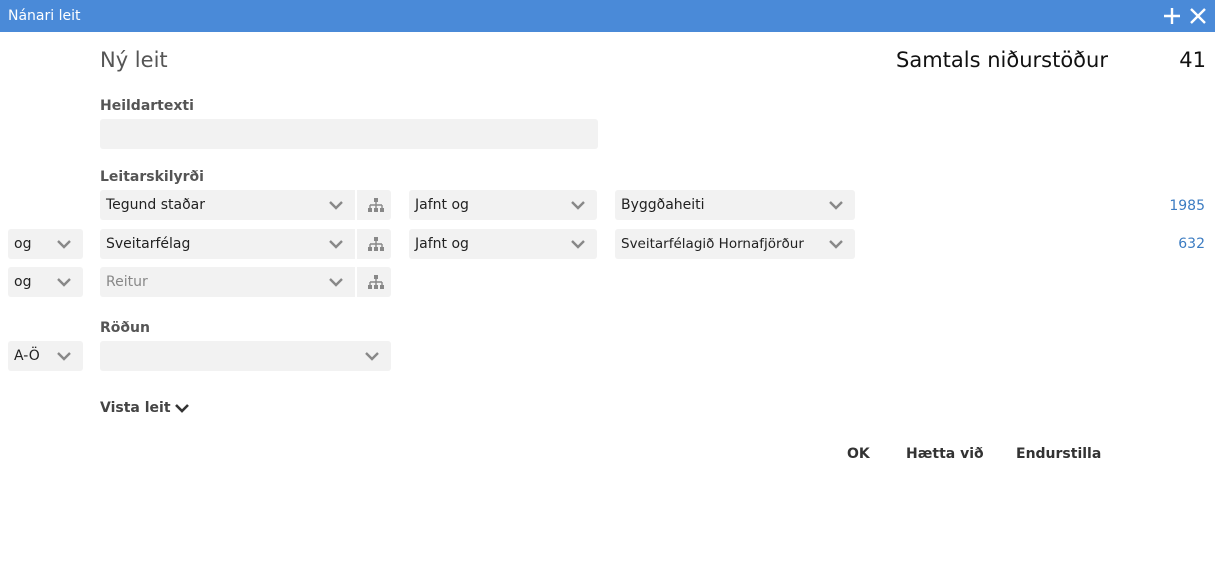 The image size is (1215, 566). Describe the element at coordinates (23, 244) in the screenshot. I see `condition-2-connector-value: og` at that location.